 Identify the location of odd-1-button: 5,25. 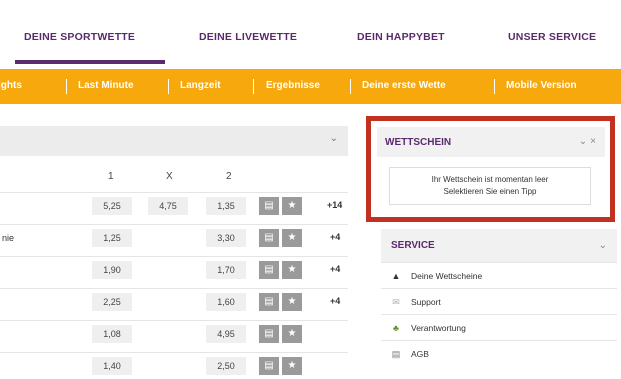
(112, 206).